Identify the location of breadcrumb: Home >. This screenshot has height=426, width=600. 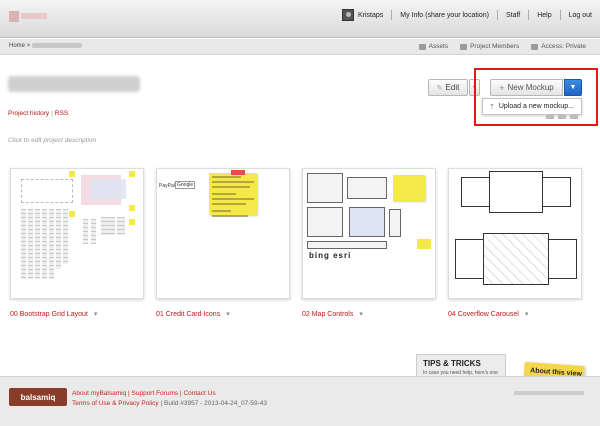
(45, 46).